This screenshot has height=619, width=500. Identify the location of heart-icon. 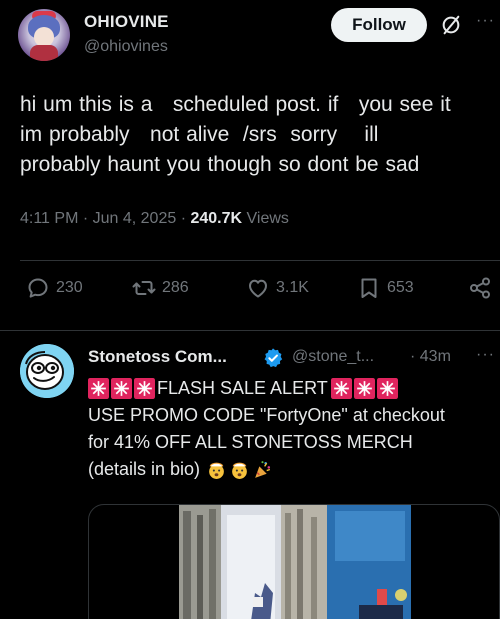
(258, 288).